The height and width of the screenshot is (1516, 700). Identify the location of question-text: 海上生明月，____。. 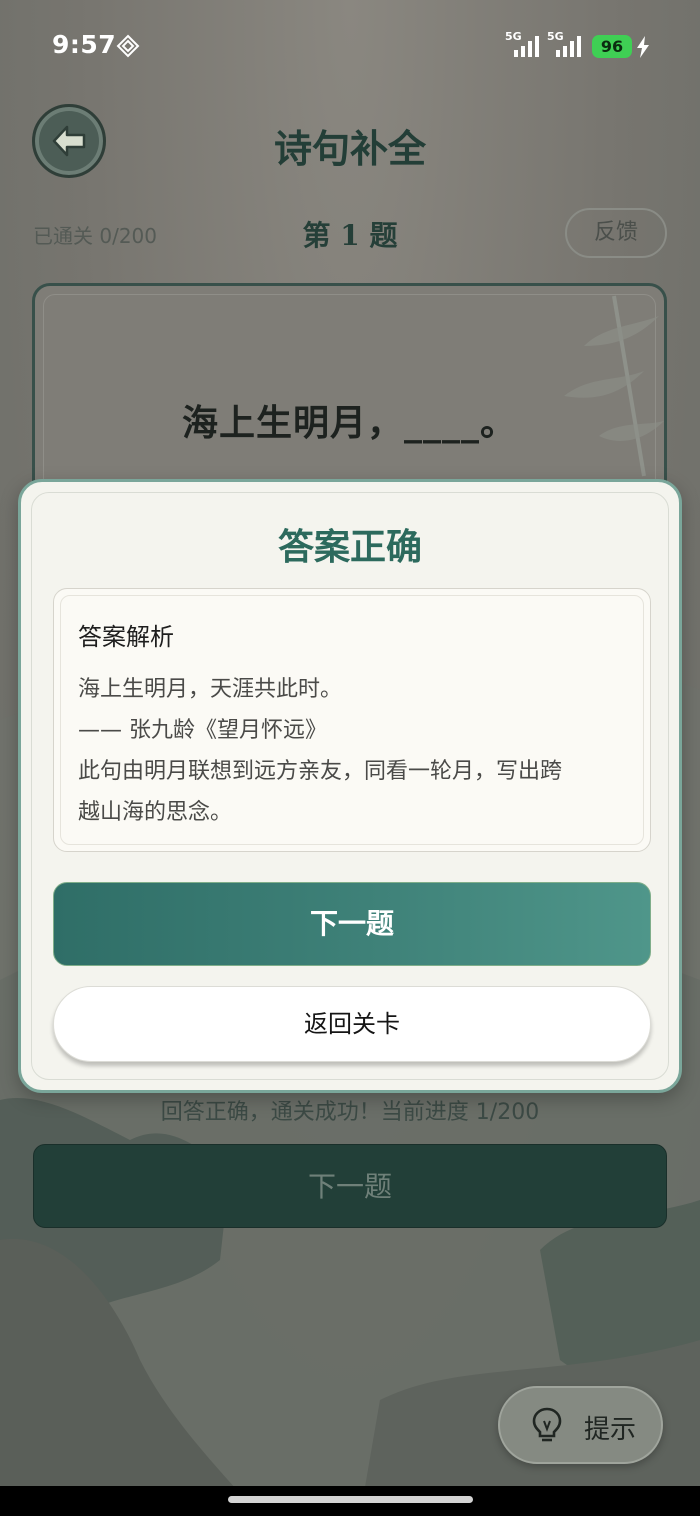
(349, 423).